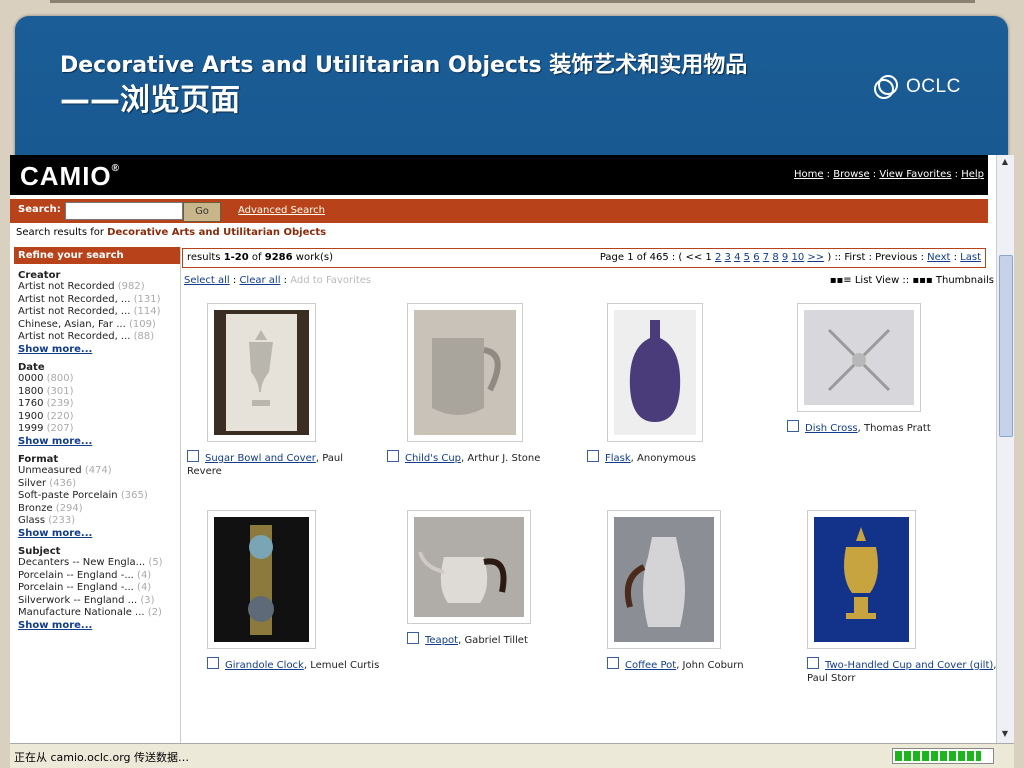 This screenshot has height=768, width=1024. I want to click on facet-item: 1900 (220), so click(99, 417).